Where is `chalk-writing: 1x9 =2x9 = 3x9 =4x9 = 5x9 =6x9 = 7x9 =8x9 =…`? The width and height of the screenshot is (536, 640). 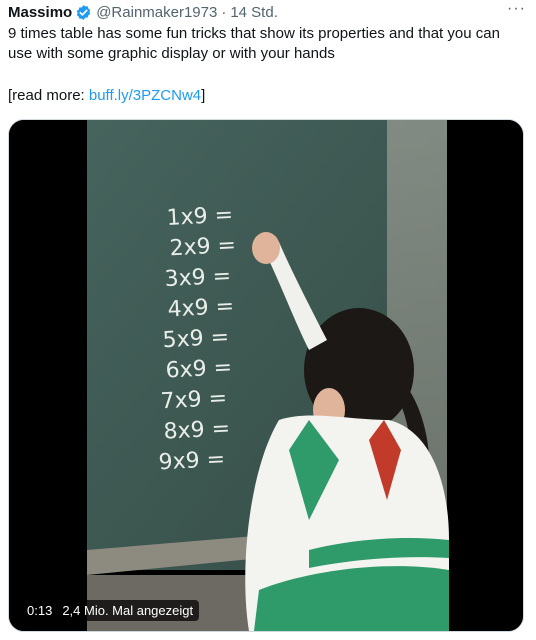 chalk-writing: 1x9 =2x9 = 3x9 =4x9 = 5x9 =6x9 = 7x9 =8x9 =… is located at coordinates (197, 339).